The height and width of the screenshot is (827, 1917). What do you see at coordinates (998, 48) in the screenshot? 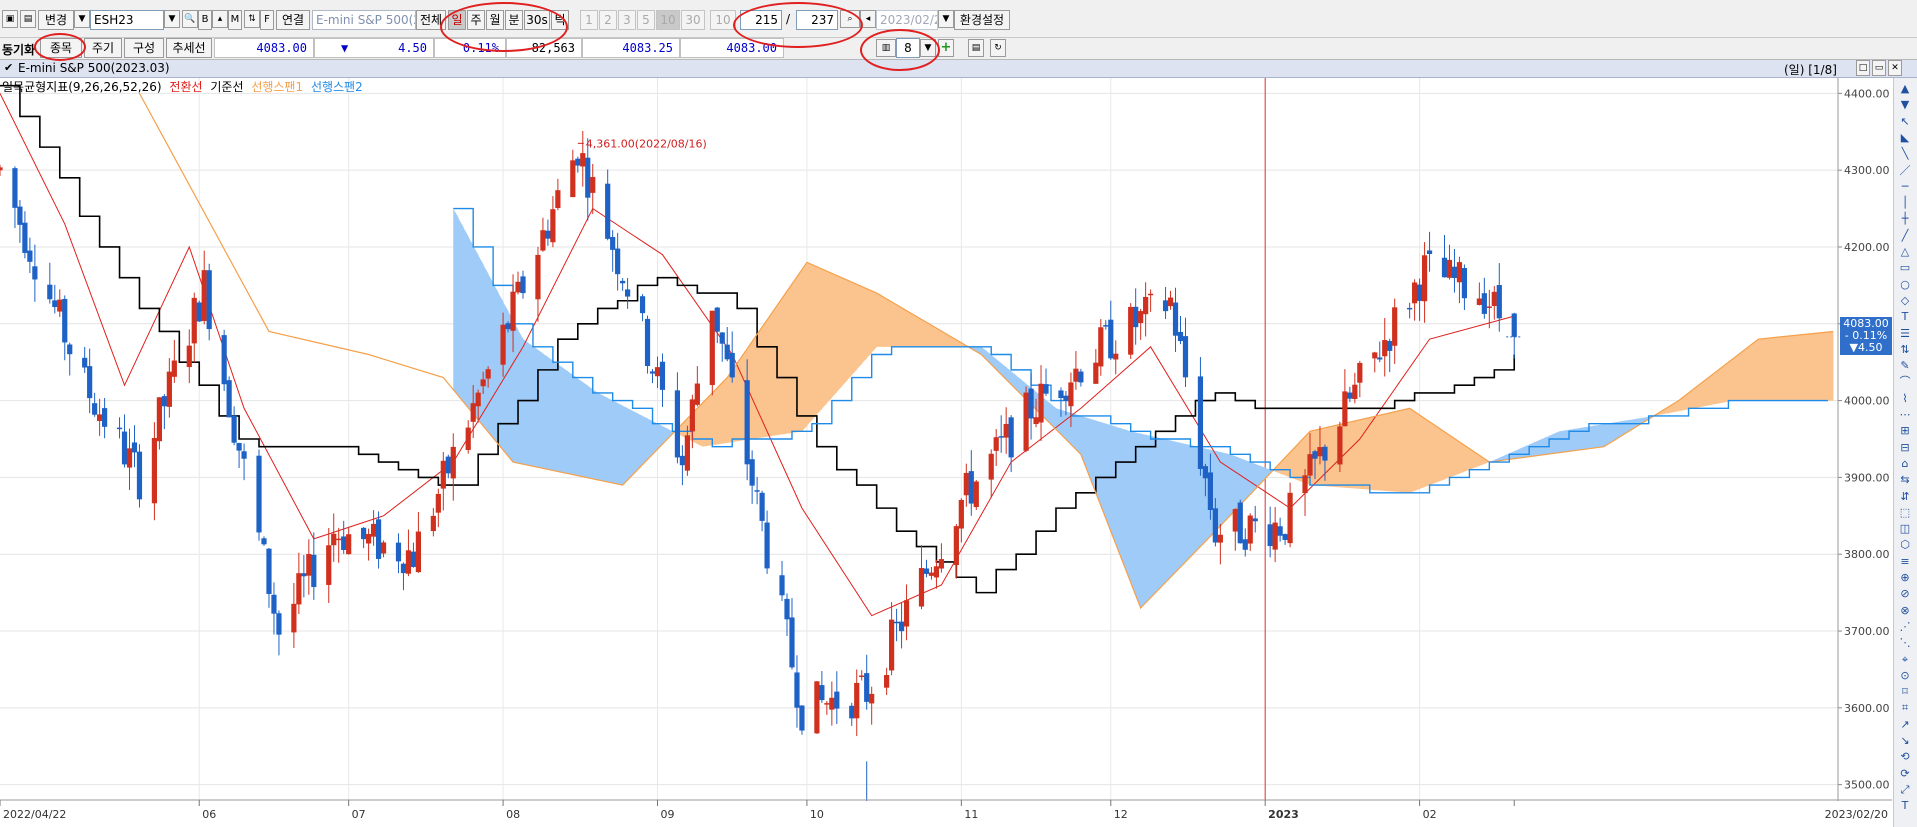
I see `refresh-icon: ↻` at bounding box center [998, 48].